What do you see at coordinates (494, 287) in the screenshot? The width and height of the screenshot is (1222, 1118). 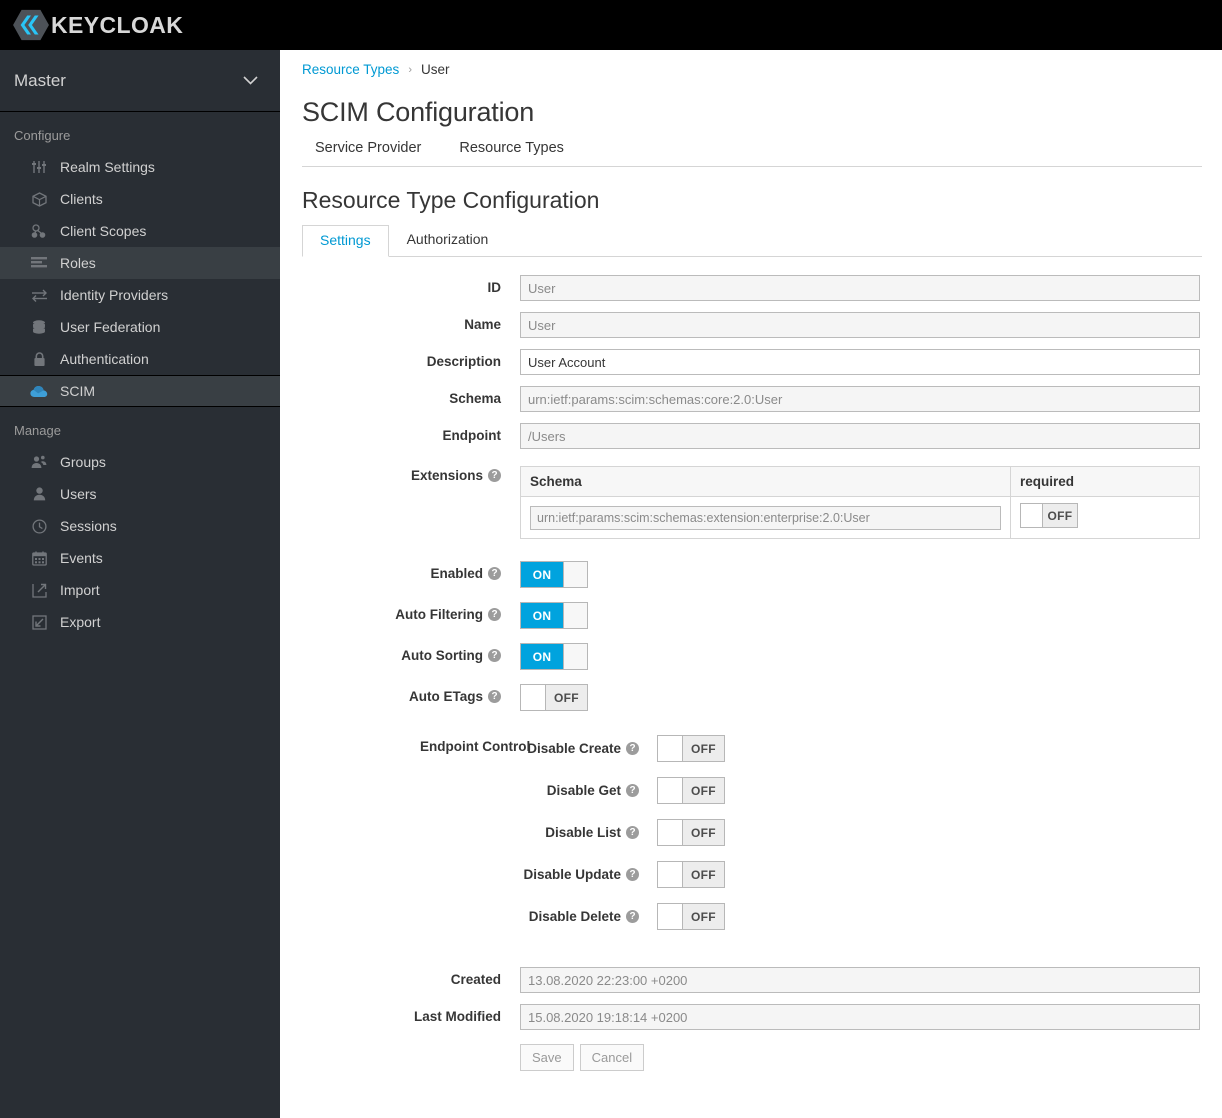 I see `label-id: ID` at bounding box center [494, 287].